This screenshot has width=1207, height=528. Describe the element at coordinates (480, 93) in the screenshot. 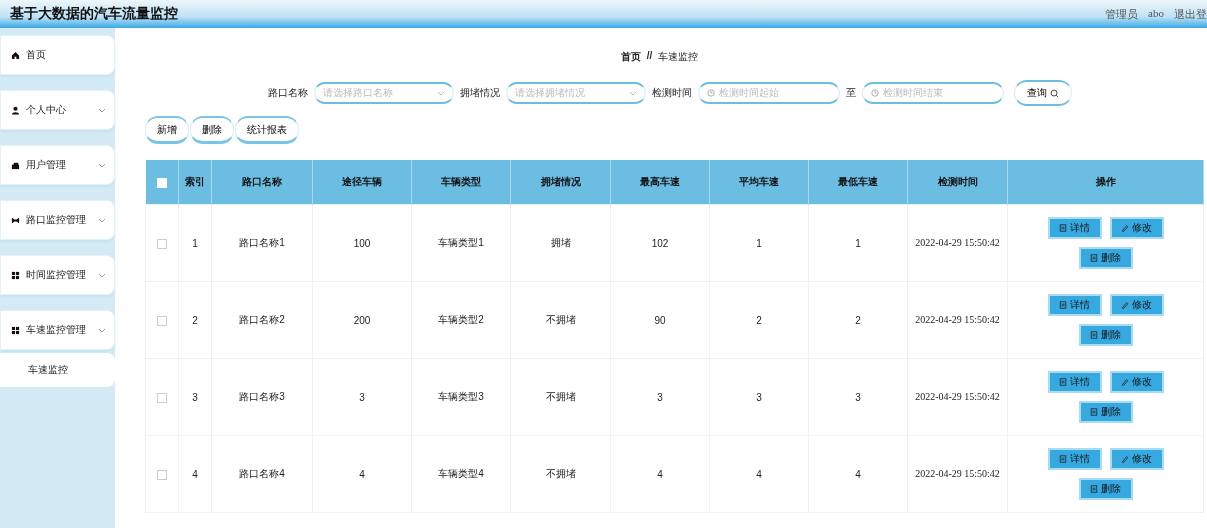

I see `filter-label: 拥堵情况` at that location.